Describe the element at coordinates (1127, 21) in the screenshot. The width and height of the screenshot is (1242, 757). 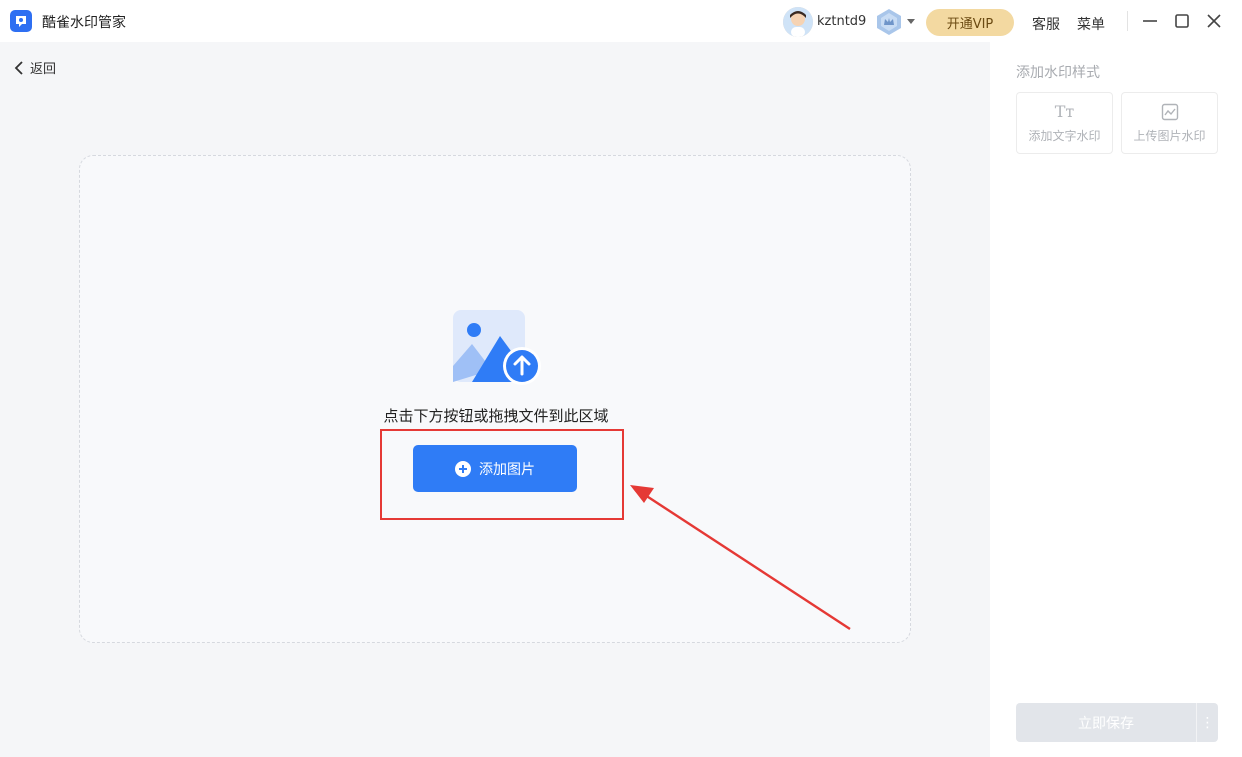
I see `title-separator` at that location.